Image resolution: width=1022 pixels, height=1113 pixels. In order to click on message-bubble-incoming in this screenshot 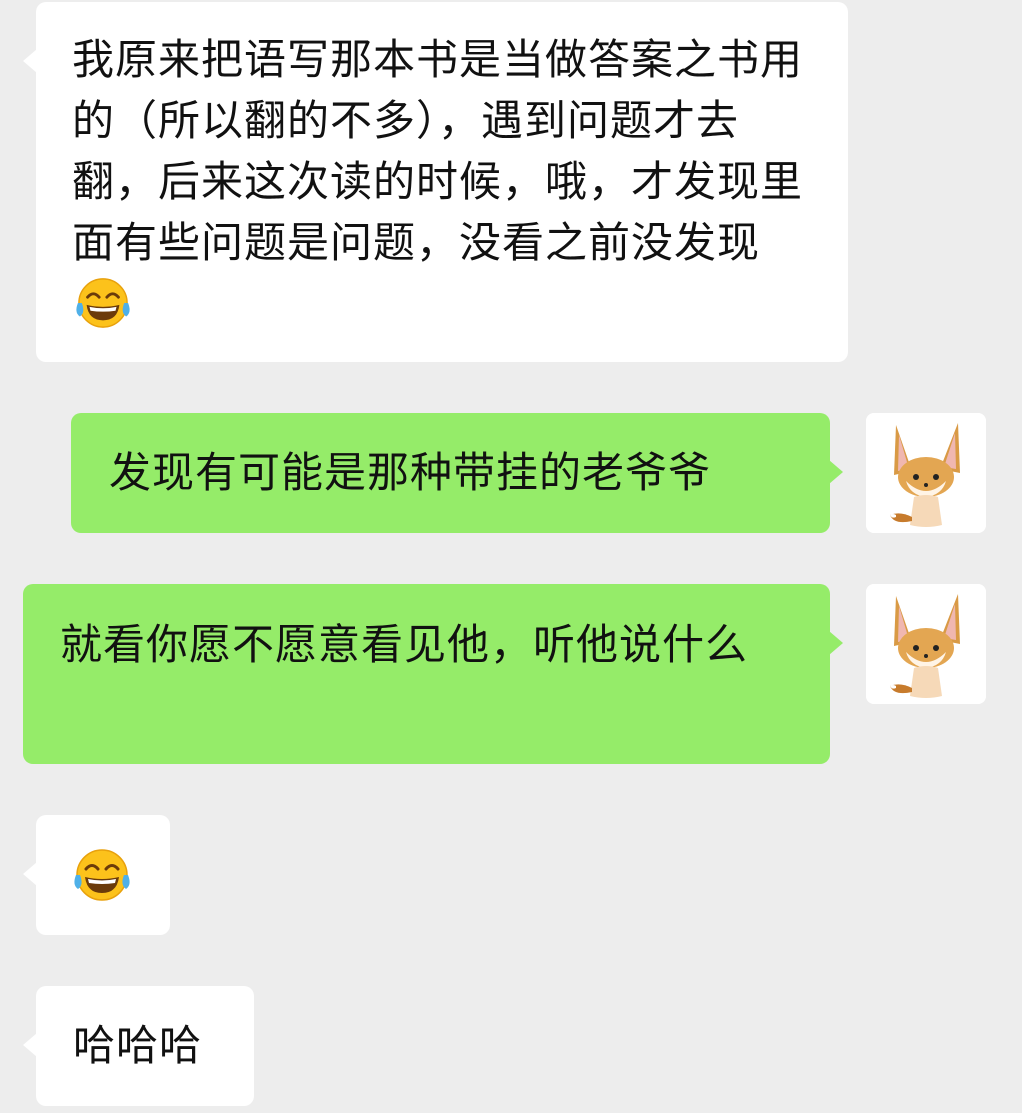, I will do `click(96, 875)`.